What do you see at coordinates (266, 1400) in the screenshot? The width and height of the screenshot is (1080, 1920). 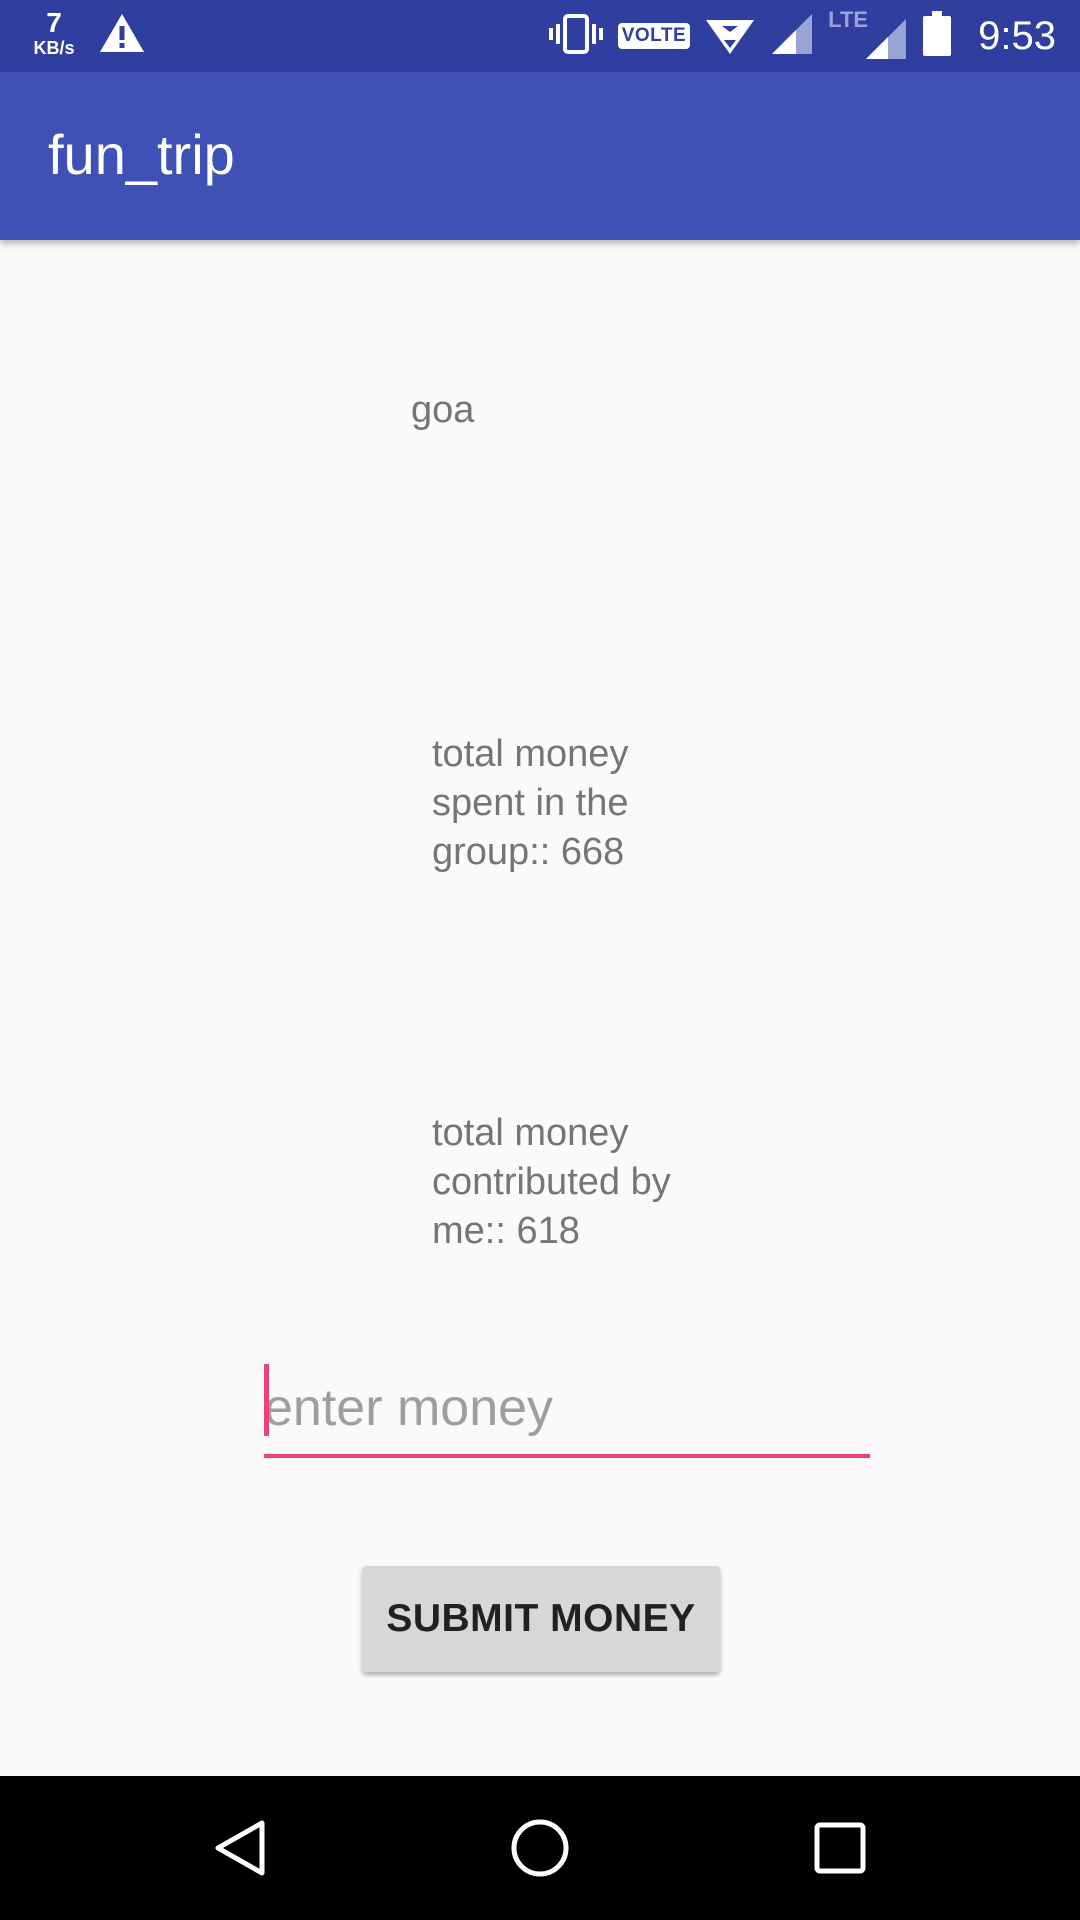 I see `text-cursor` at bounding box center [266, 1400].